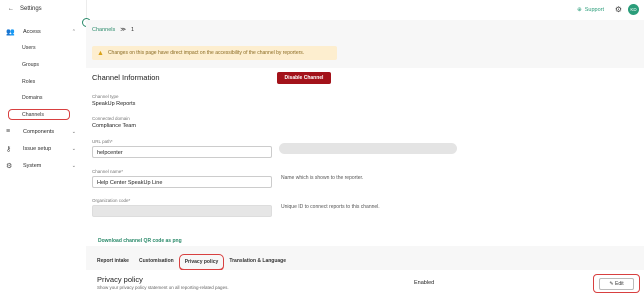 This screenshot has width=644, height=303. What do you see at coordinates (102, 141) in the screenshot?
I see `url-path-label: URL path*` at bounding box center [102, 141].